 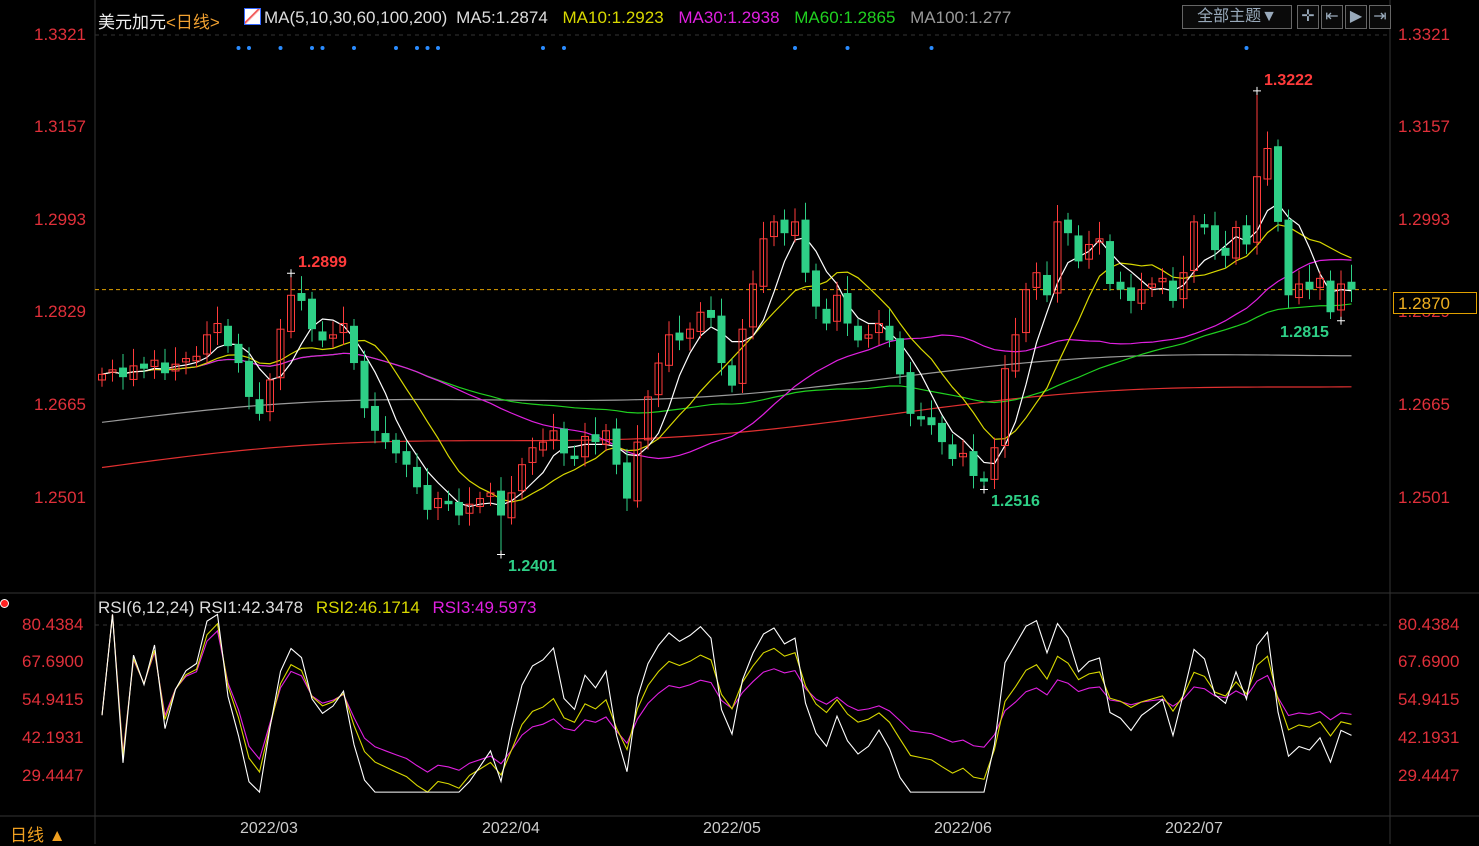 What do you see at coordinates (1288, 80) in the screenshot?
I see `high-annotation: 1.3222` at bounding box center [1288, 80].